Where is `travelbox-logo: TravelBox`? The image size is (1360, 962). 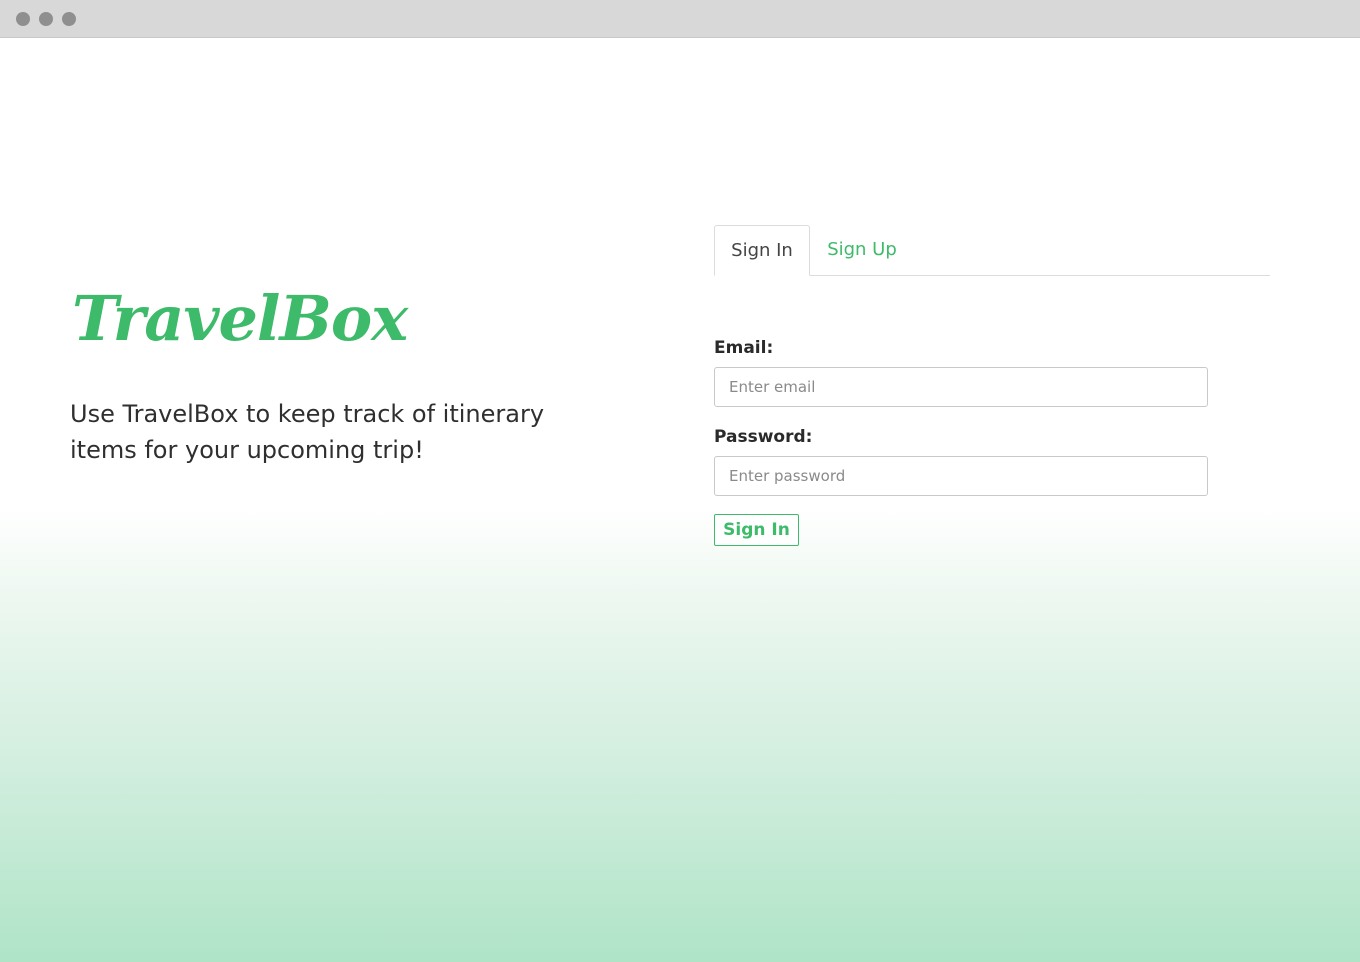
travelbox-logo: TravelBox is located at coordinates (240, 318).